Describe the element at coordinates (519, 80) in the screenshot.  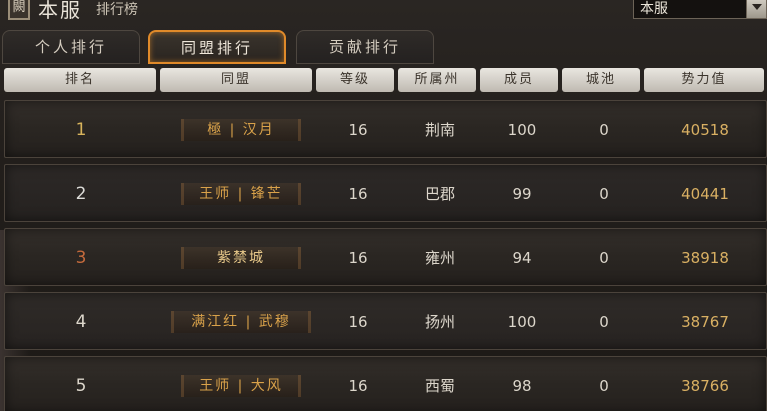
I see `column-header-members: 成员` at that location.